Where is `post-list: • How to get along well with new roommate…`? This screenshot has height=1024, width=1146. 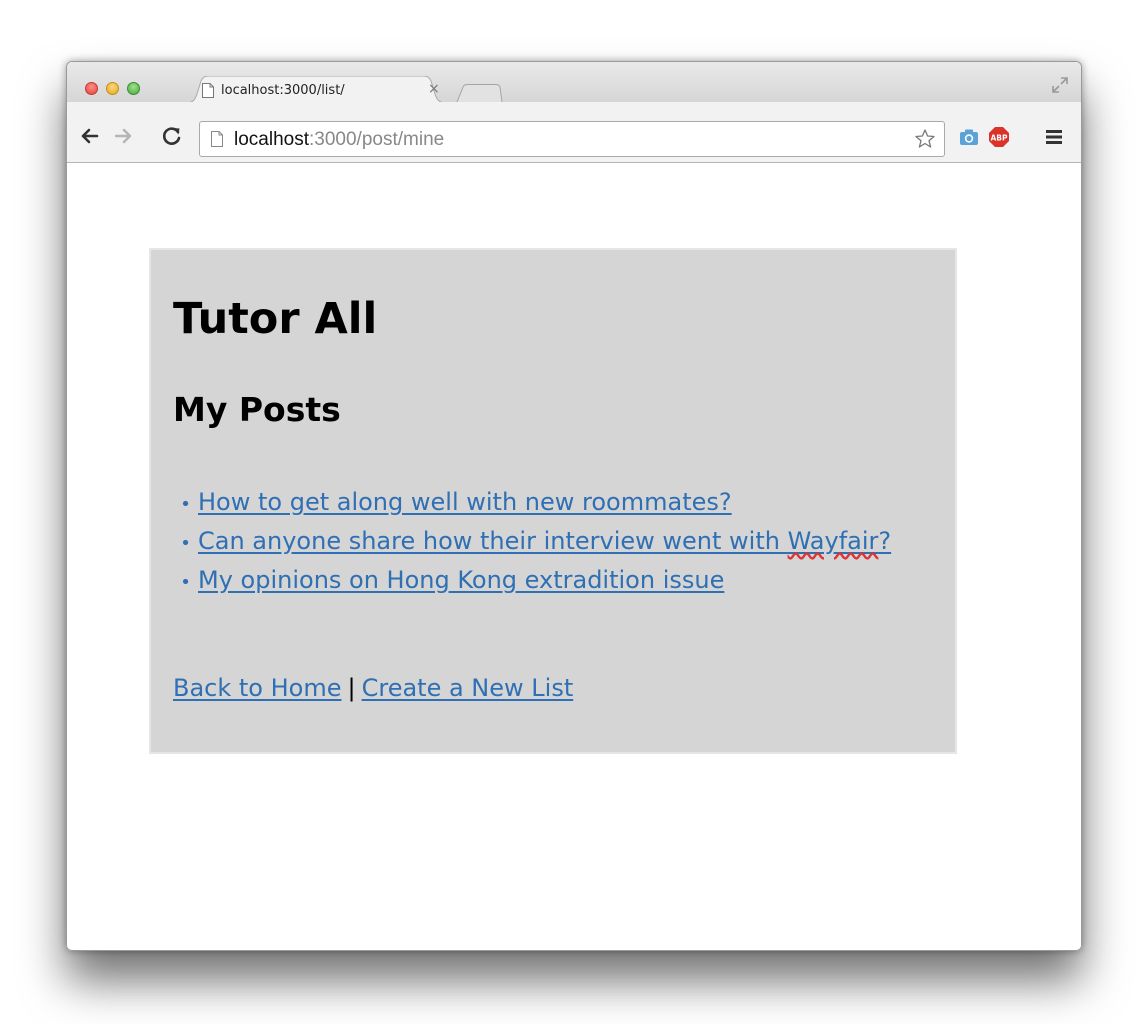
post-list: • How to get along well with new roommate… is located at coordinates (532, 544).